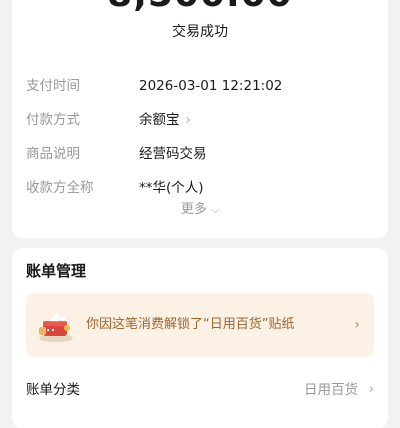 This screenshot has width=400, height=428. Describe the element at coordinates (53, 120) in the screenshot. I see `payment-method-label: 付款方式` at that location.